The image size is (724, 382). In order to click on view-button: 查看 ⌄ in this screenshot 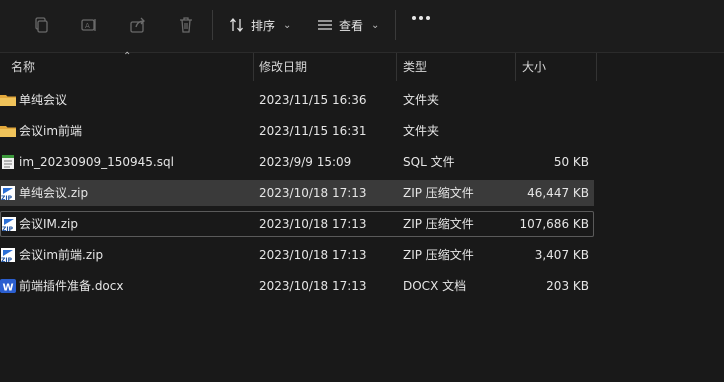, I will do `click(348, 25)`.